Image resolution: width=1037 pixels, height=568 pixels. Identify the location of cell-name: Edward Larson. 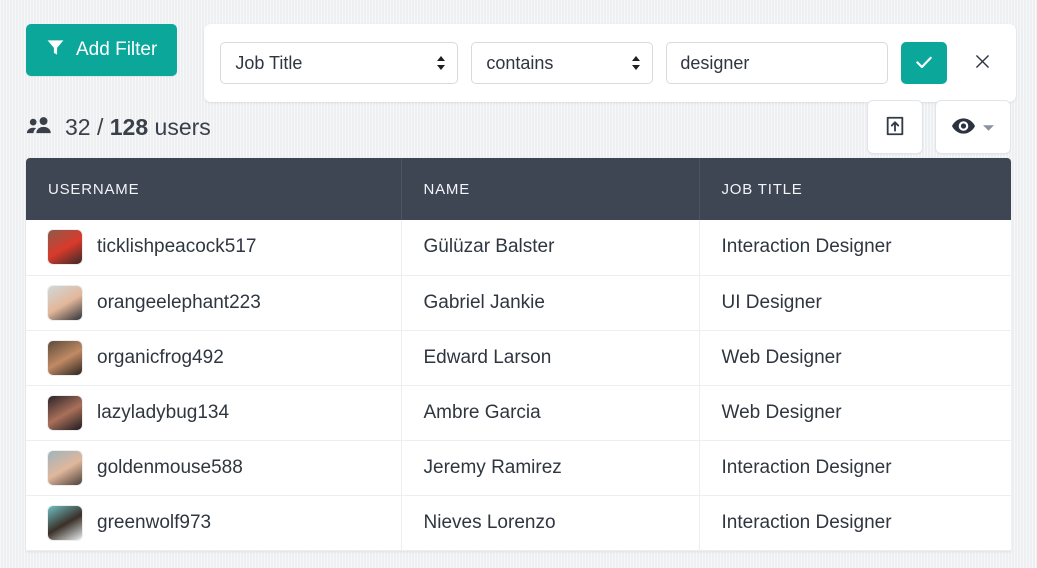
(550, 358).